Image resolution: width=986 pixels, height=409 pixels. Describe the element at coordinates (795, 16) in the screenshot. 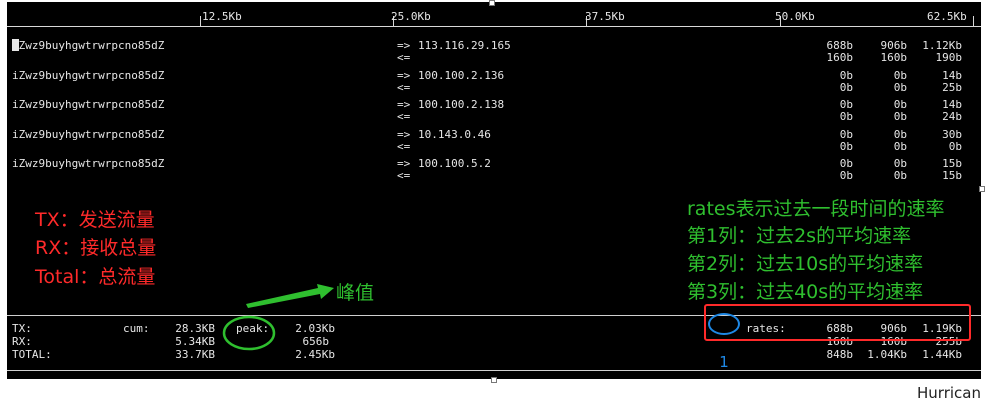

I see `scale-tick-label: 50.0Kb` at that location.